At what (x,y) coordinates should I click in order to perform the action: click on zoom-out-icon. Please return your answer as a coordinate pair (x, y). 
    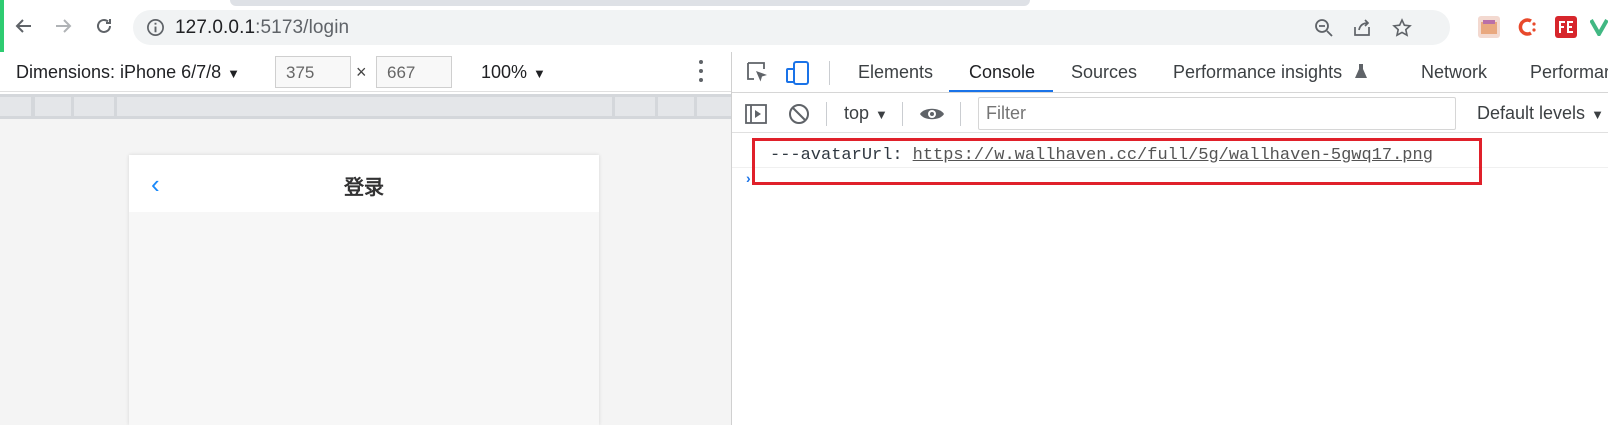
    Looking at the image, I should click on (1324, 28).